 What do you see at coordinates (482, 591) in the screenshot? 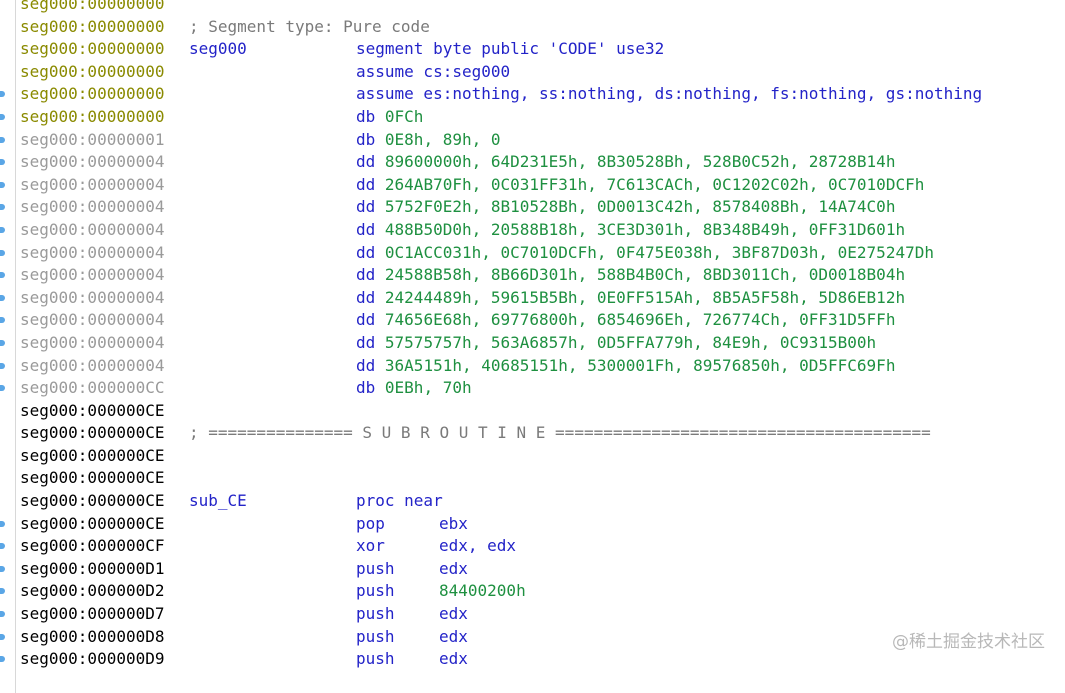
I see `operand: 84400200h` at bounding box center [482, 591].